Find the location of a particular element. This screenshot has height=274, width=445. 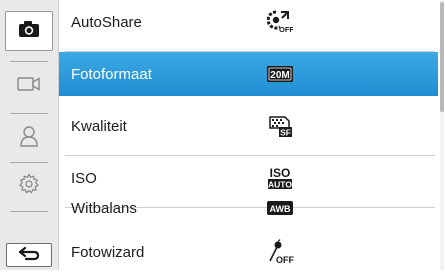

mode-sidebar is located at coordinates (29, 135).